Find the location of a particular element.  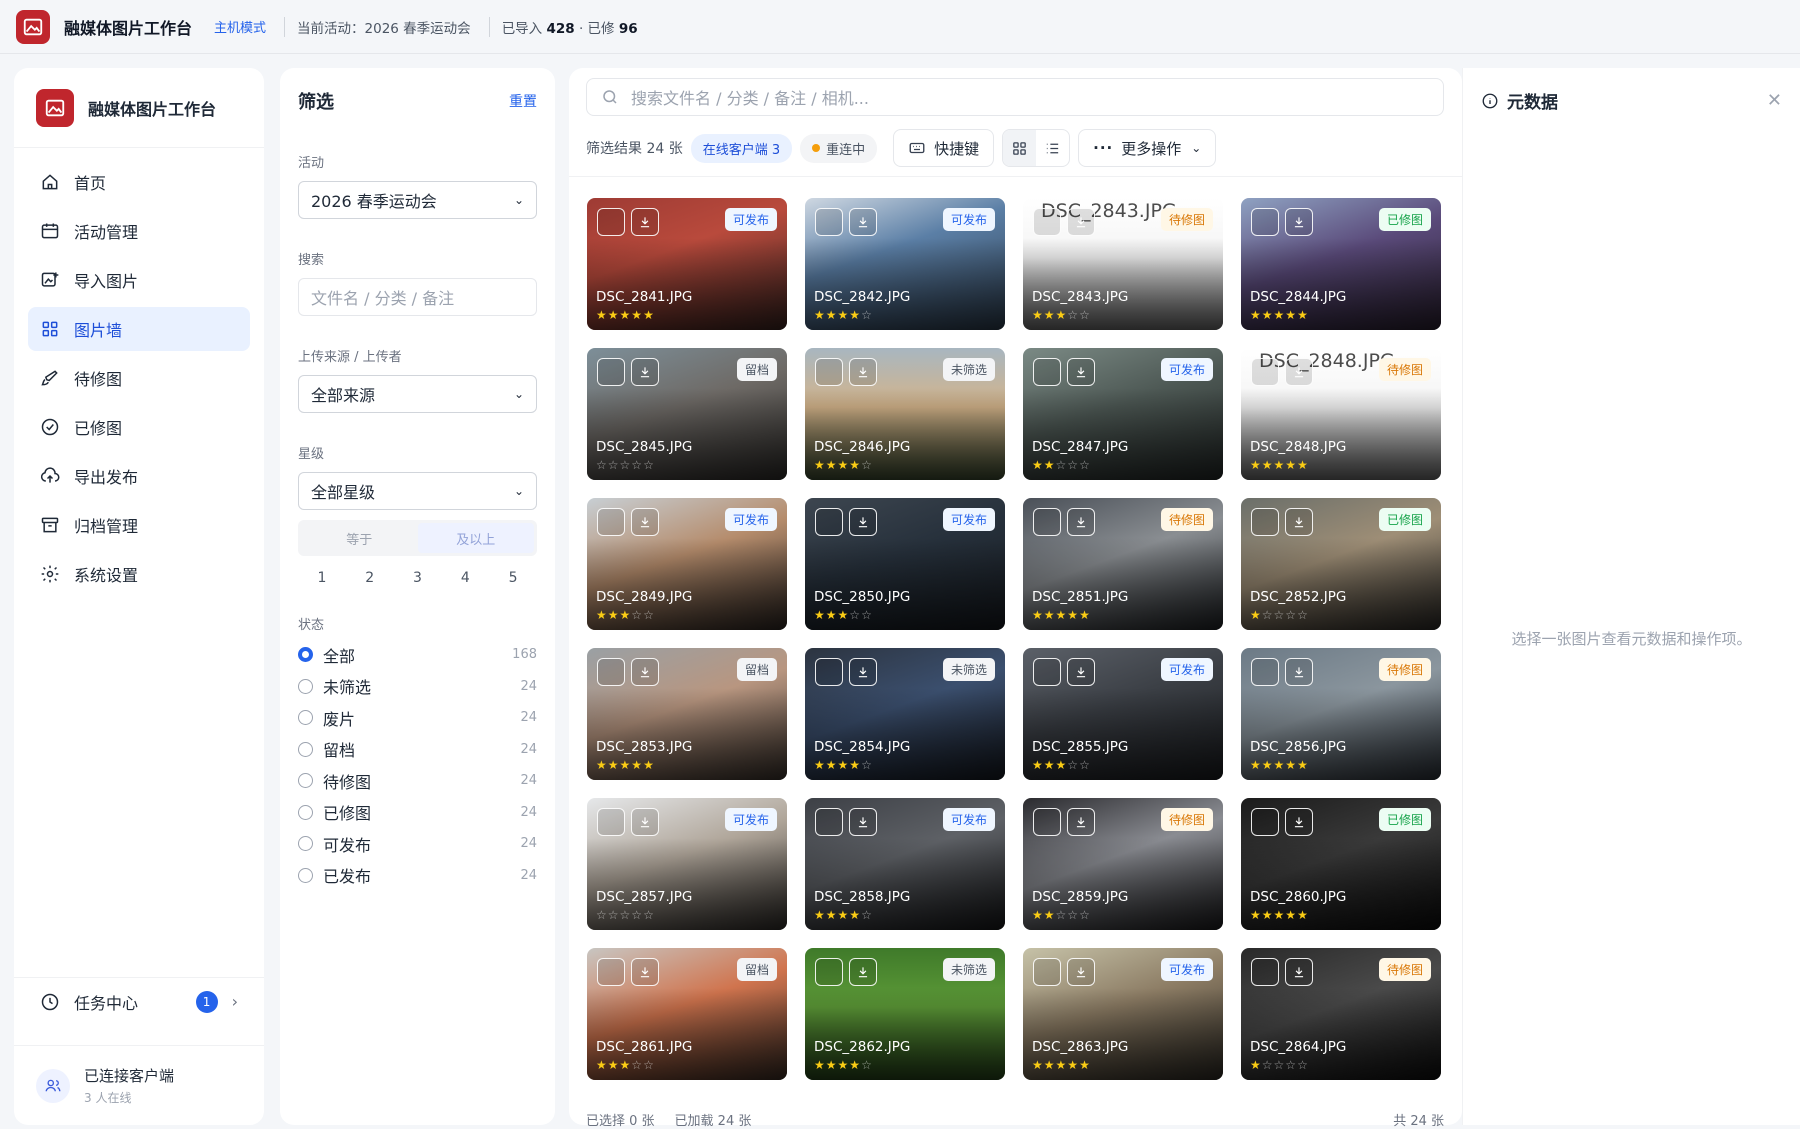

star-rating: ★★☆☆☆ is located at coordinates (1061, 465).